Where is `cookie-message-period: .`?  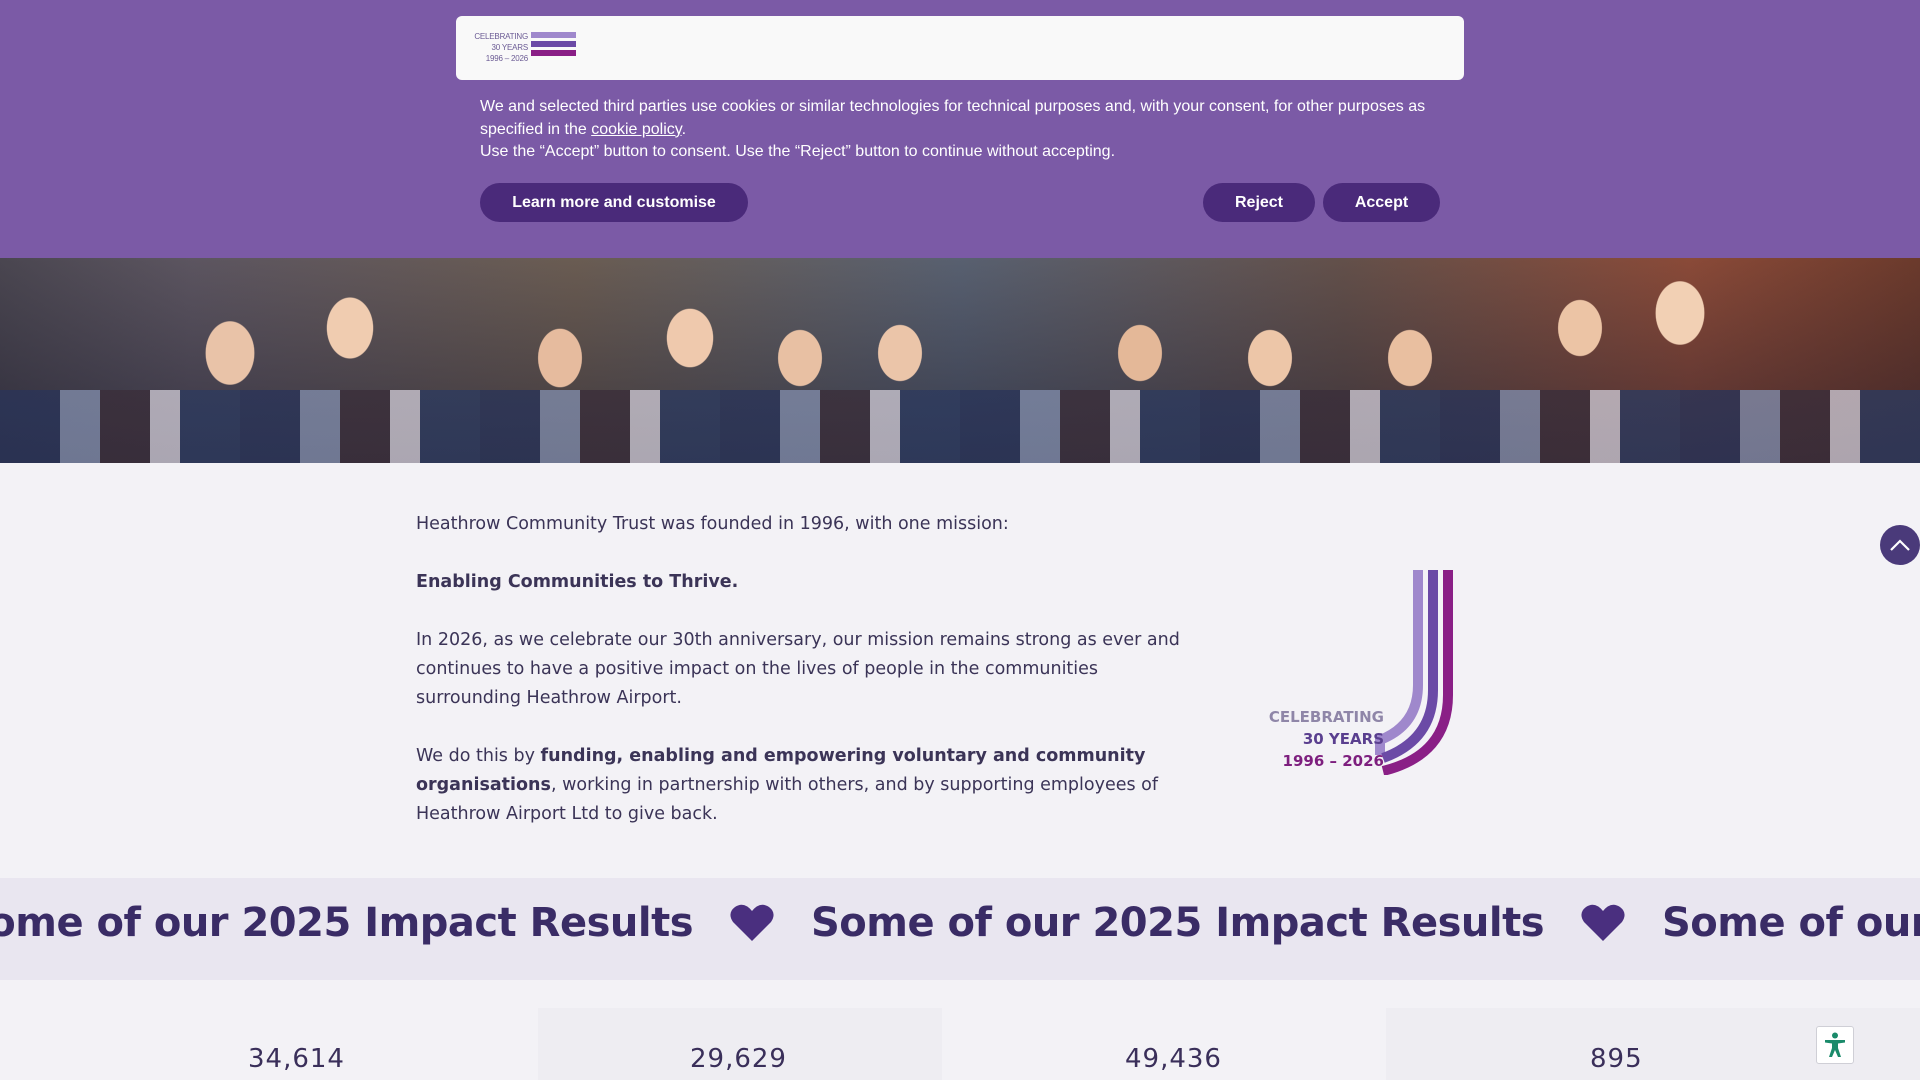 cookie-message-period: . is located at coordinates (684, 129).